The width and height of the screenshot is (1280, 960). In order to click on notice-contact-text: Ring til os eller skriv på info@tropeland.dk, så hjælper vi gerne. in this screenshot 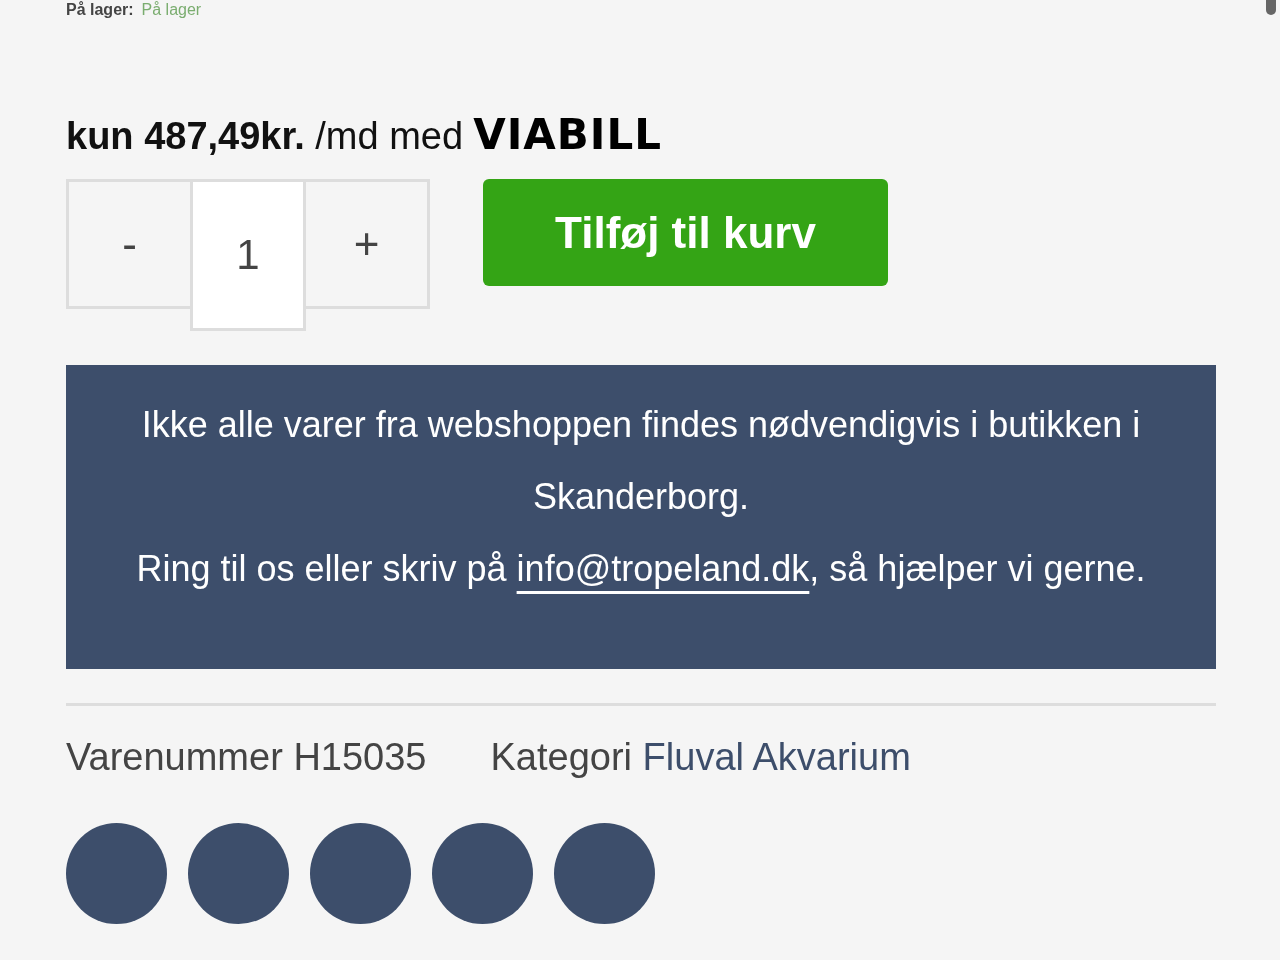, I will do `click(641, 569)`.